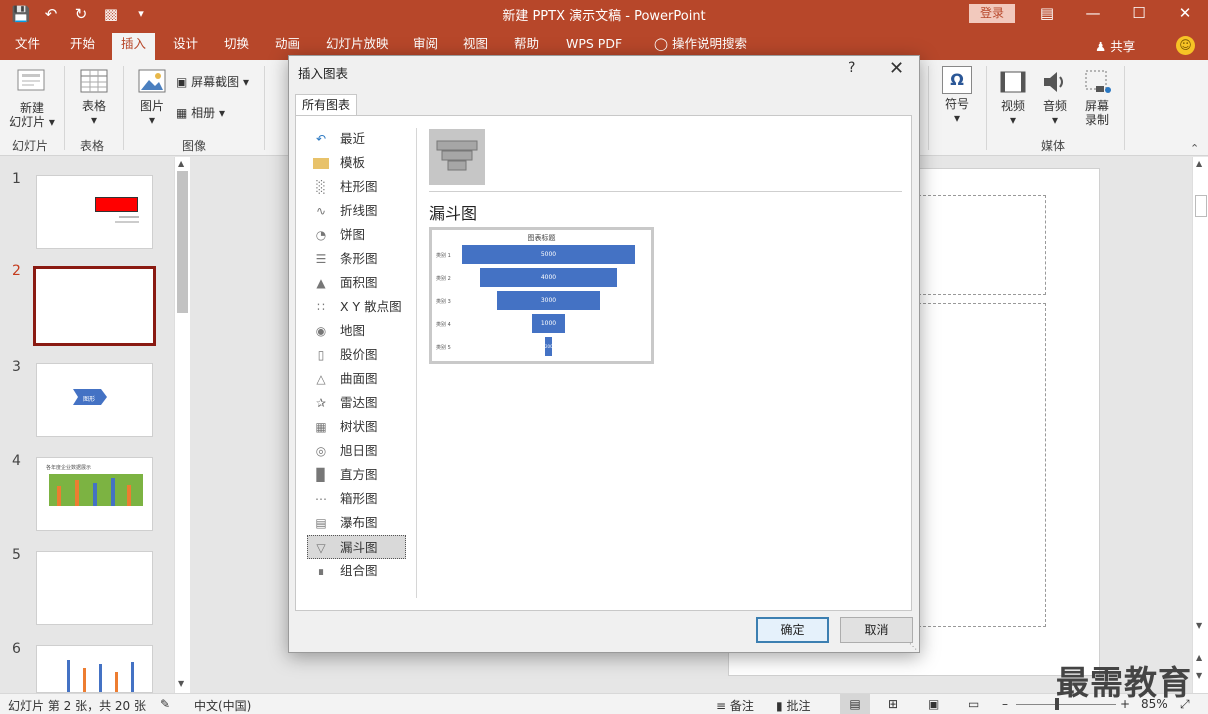 The height and width of the screenshot is (714, 1208). Describe the element at coordinates (357, 499) in the screenshot. I see `category-box-whisker: ⋯ 箱形图` at that location.